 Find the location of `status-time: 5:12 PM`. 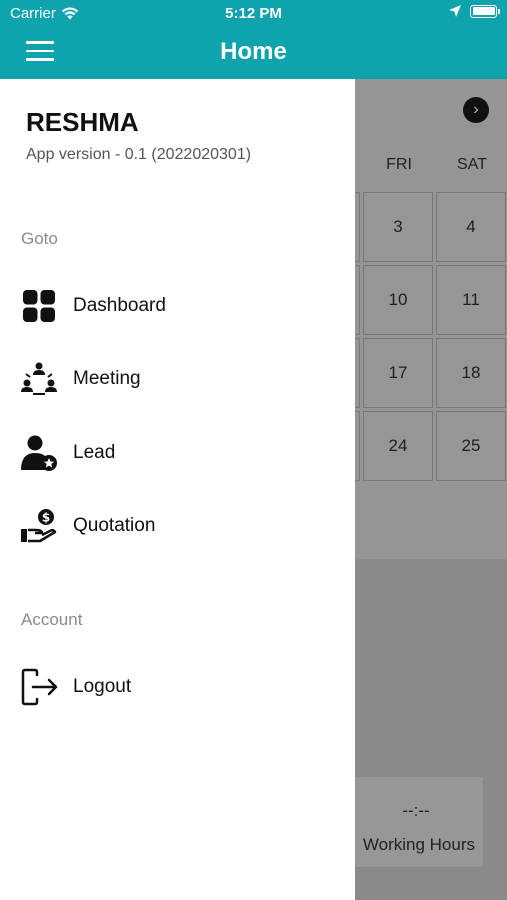

status-time: 5:12 PM is located at coordinates (253, 13).